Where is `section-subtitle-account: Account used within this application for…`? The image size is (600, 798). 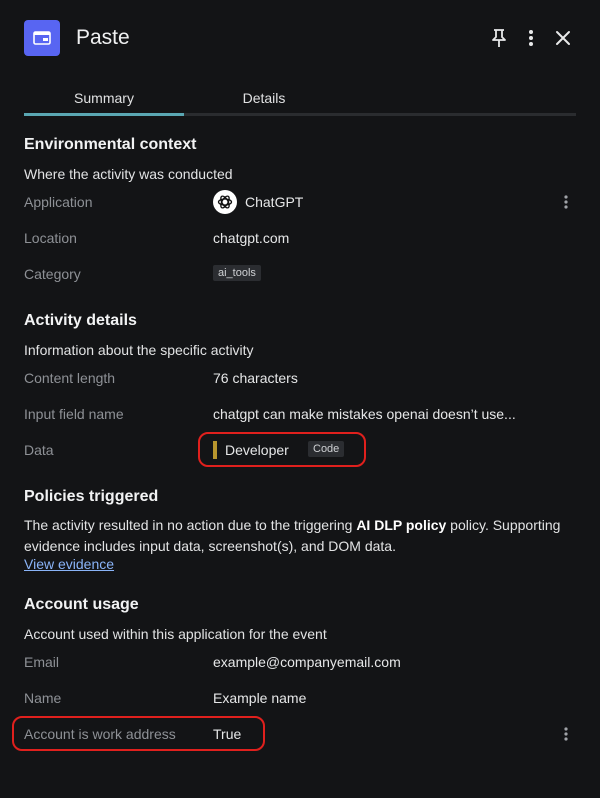 section-subtitle-account: Account used within this application for… is located at coordinates (175, 634).